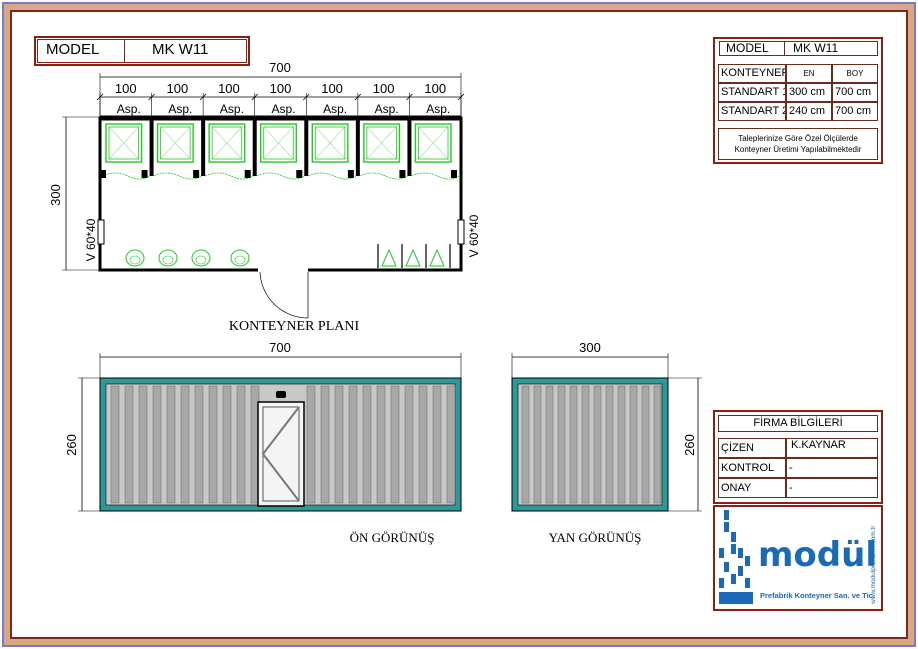  Describe the element at coordinates (595, 537) in the screenshot. I see `side-view-title: YAN GÖRÜNÜŞ` at that location.